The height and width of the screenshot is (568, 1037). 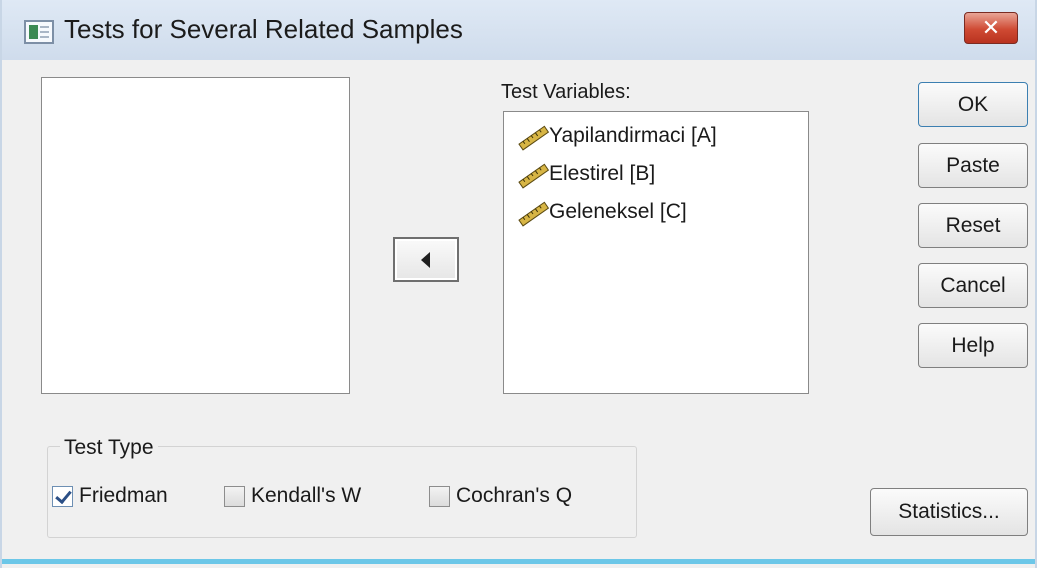 What do you see at coordinates (633, 135) in the screenshot?
I see `variable-label: Yapilandirmaci [A]` at bounding box center [633, 135].